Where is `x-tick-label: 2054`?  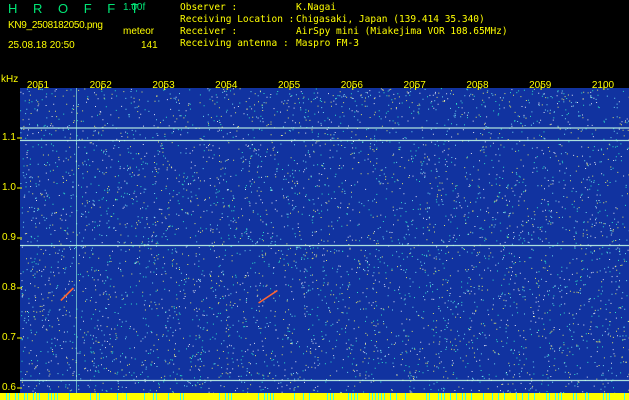 x-tick-label: 2054 is located at coordinates (226, 85).